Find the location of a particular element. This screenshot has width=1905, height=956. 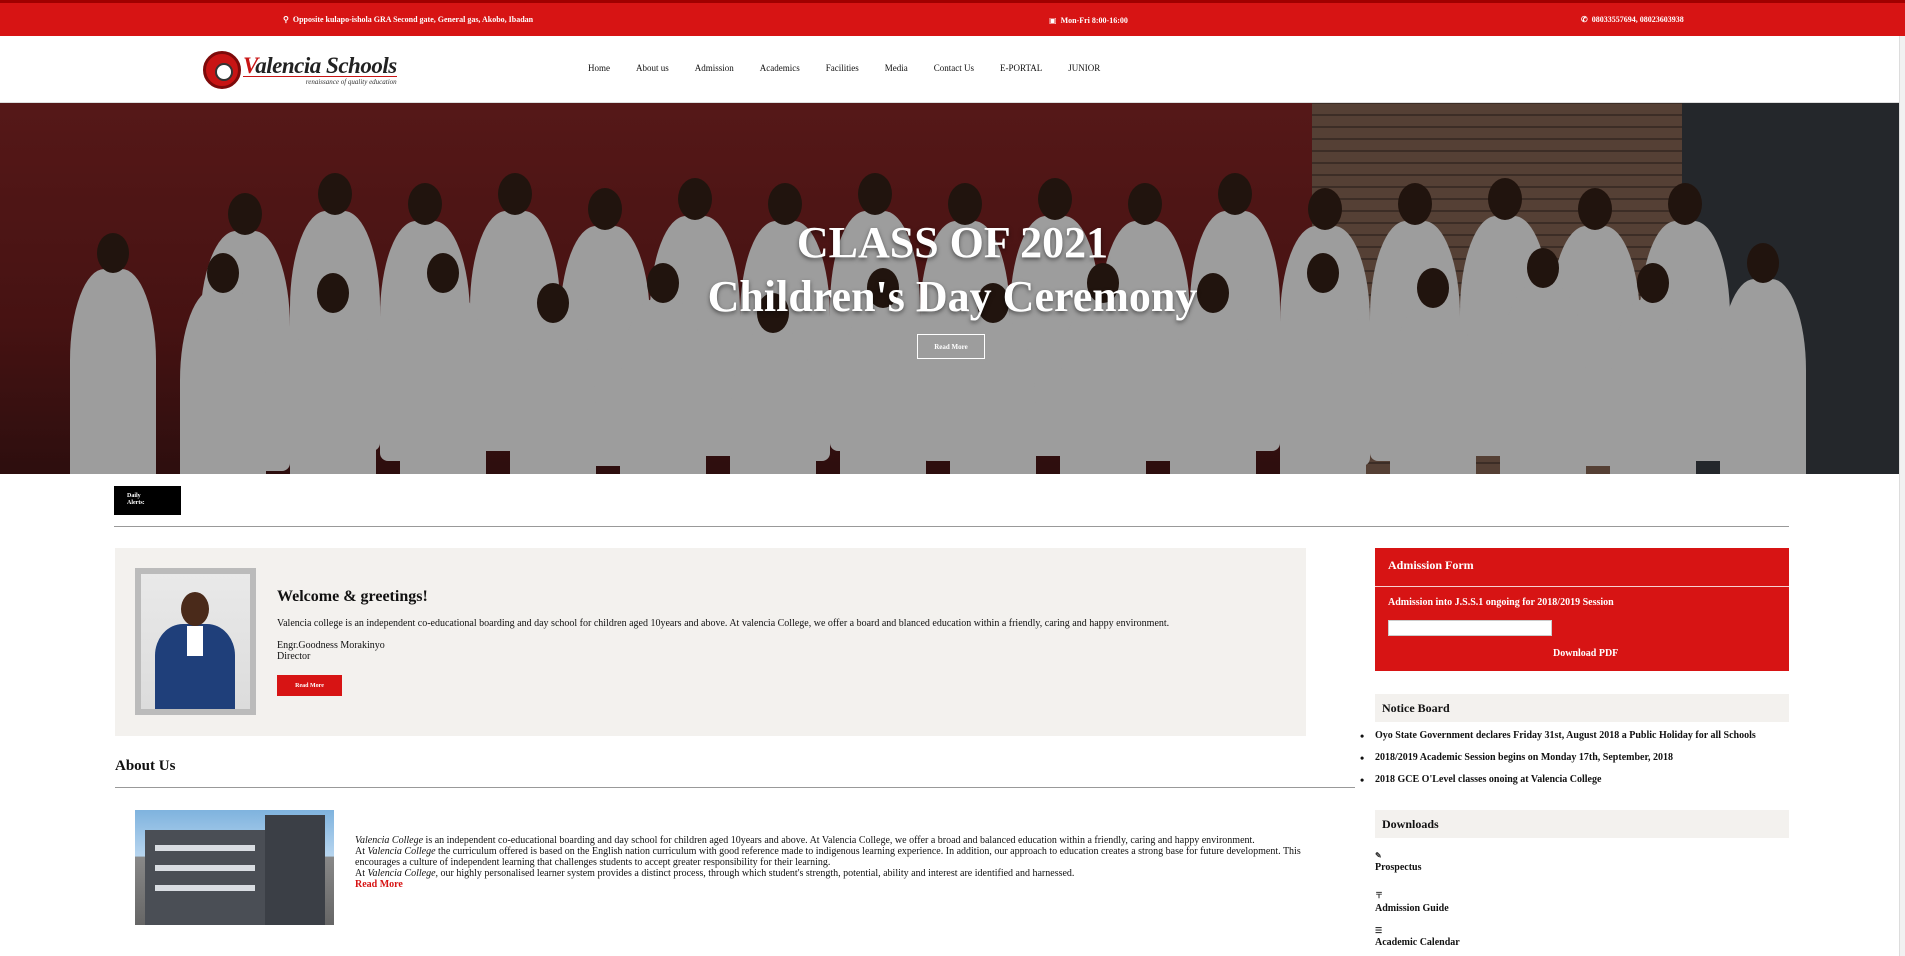

nav-media: Media is located at coordinates (896, 68).